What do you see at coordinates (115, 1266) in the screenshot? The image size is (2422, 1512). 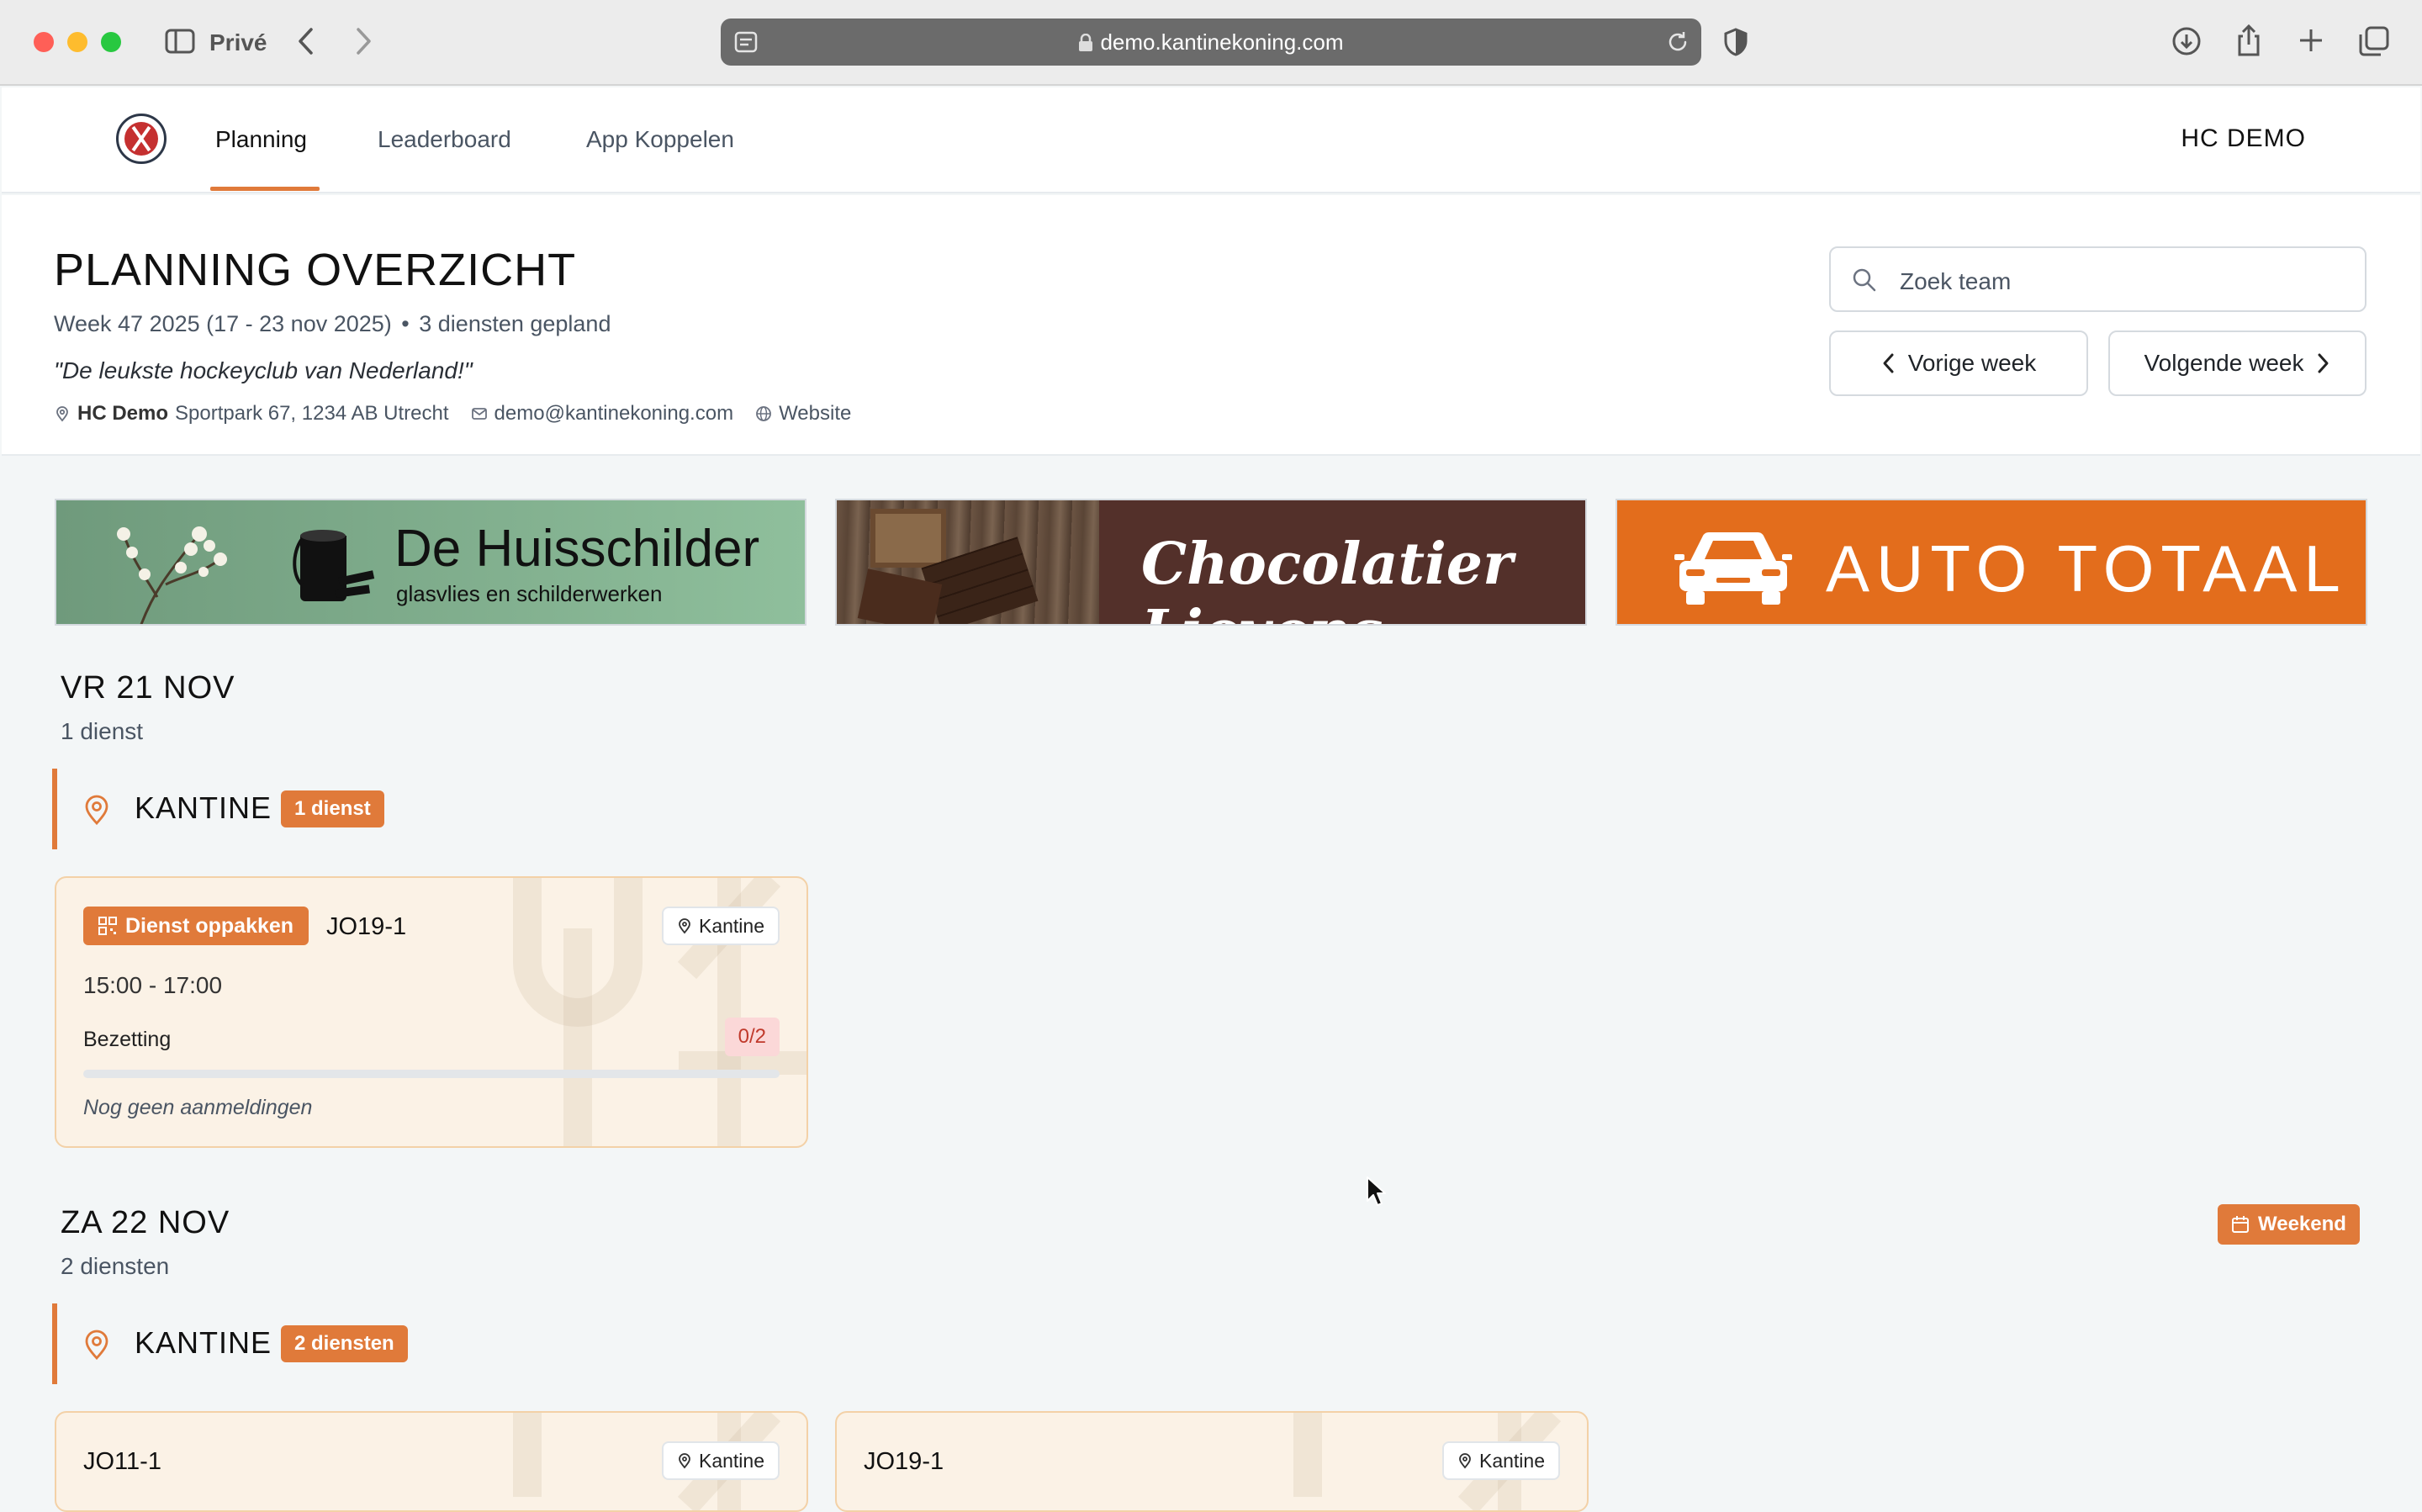 I see `day-service-count: 2 diensten` at bounding box center [115, 1266].